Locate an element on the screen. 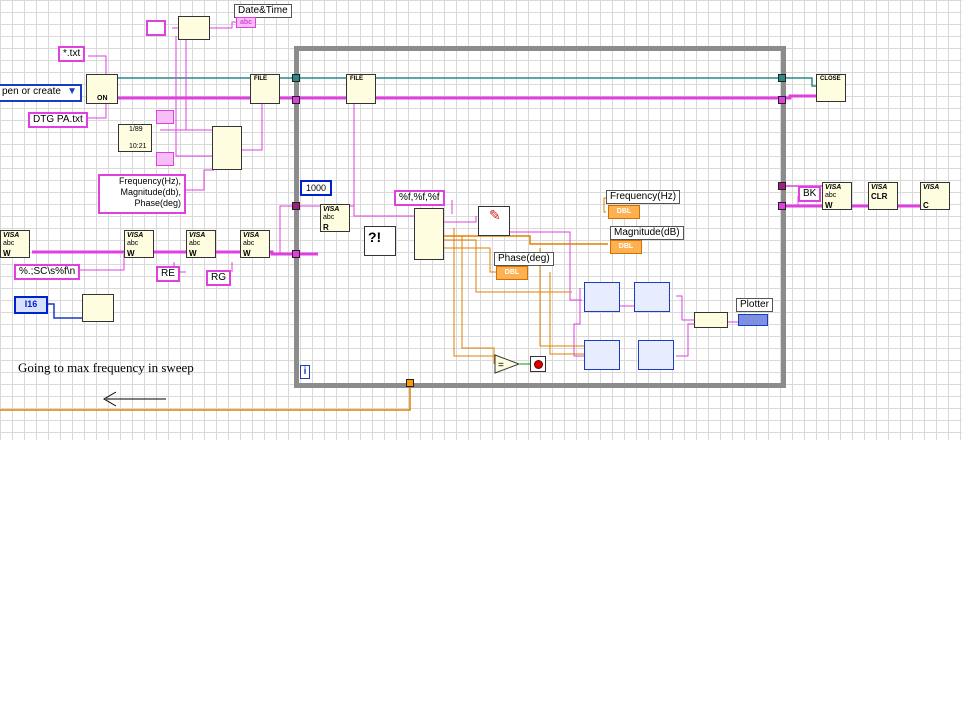  visa-close-title: VISA is located at coordinates (931, 187).